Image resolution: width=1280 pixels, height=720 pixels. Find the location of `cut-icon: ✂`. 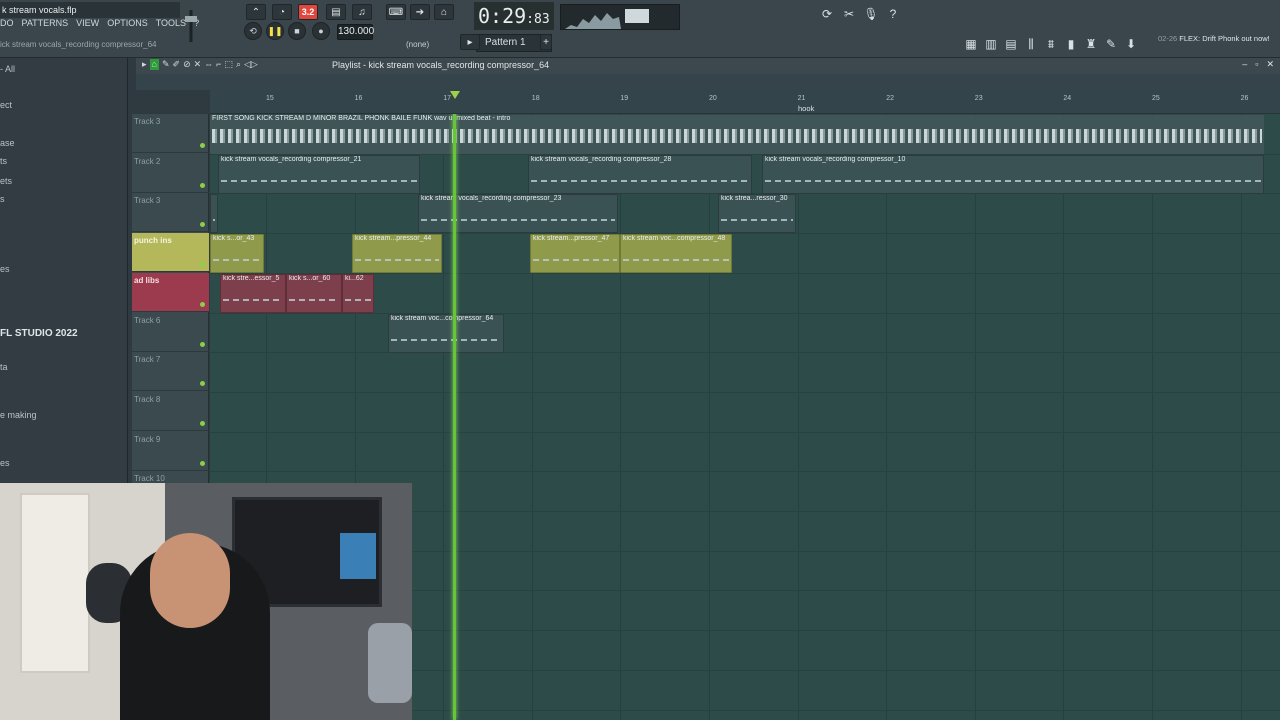

cut-icon: ✂ is located at coordinates (849, 14).